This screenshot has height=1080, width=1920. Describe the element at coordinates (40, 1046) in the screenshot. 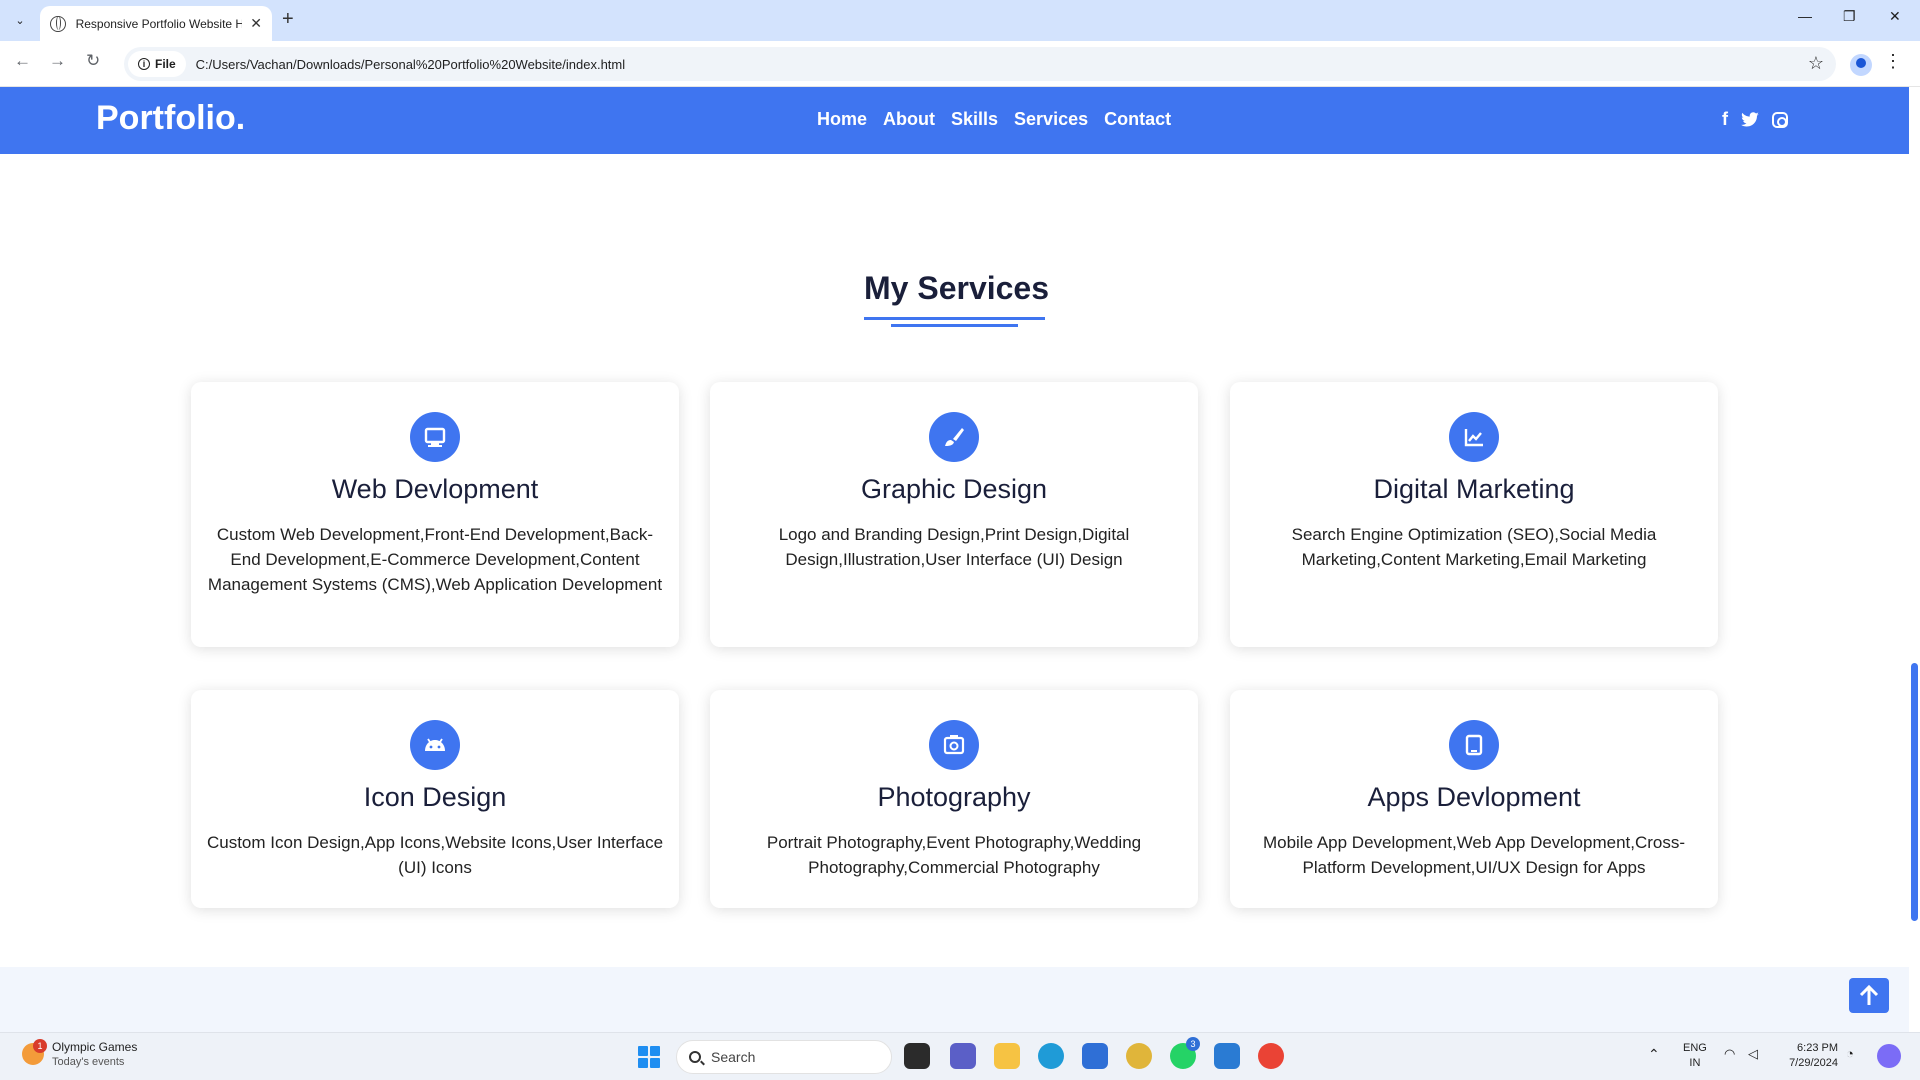

I see `notification-badge: 1` at that location.